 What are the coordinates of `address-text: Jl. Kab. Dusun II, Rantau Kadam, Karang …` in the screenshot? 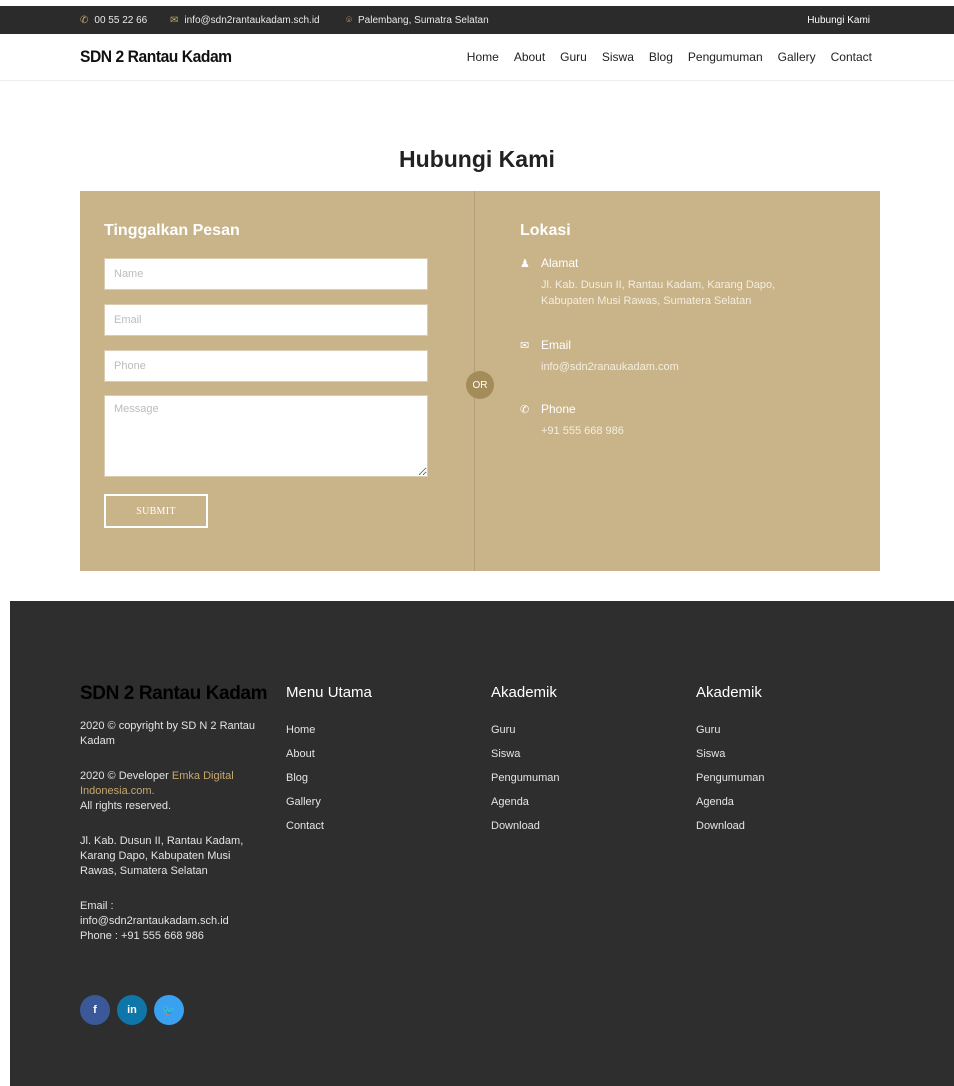 It's located at (658, 293).